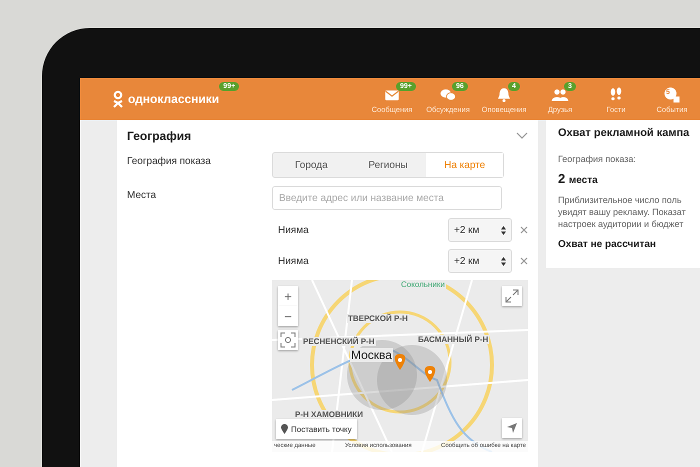 Image resolution: width=700 pixels, height=467 pixels. What do you see at coordinates (620, 200) in the screenshot?
I see `description-line: Приблизительное число поль` at bounding box center [620, 200].